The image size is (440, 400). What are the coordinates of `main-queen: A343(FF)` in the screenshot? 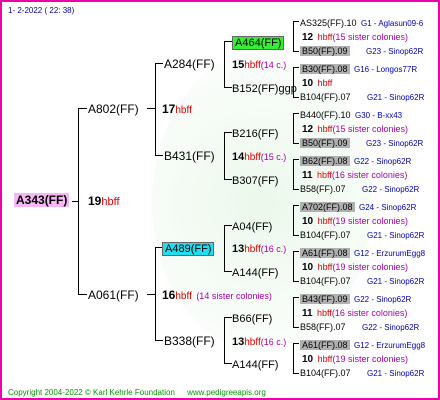 It's located at (42, 200).